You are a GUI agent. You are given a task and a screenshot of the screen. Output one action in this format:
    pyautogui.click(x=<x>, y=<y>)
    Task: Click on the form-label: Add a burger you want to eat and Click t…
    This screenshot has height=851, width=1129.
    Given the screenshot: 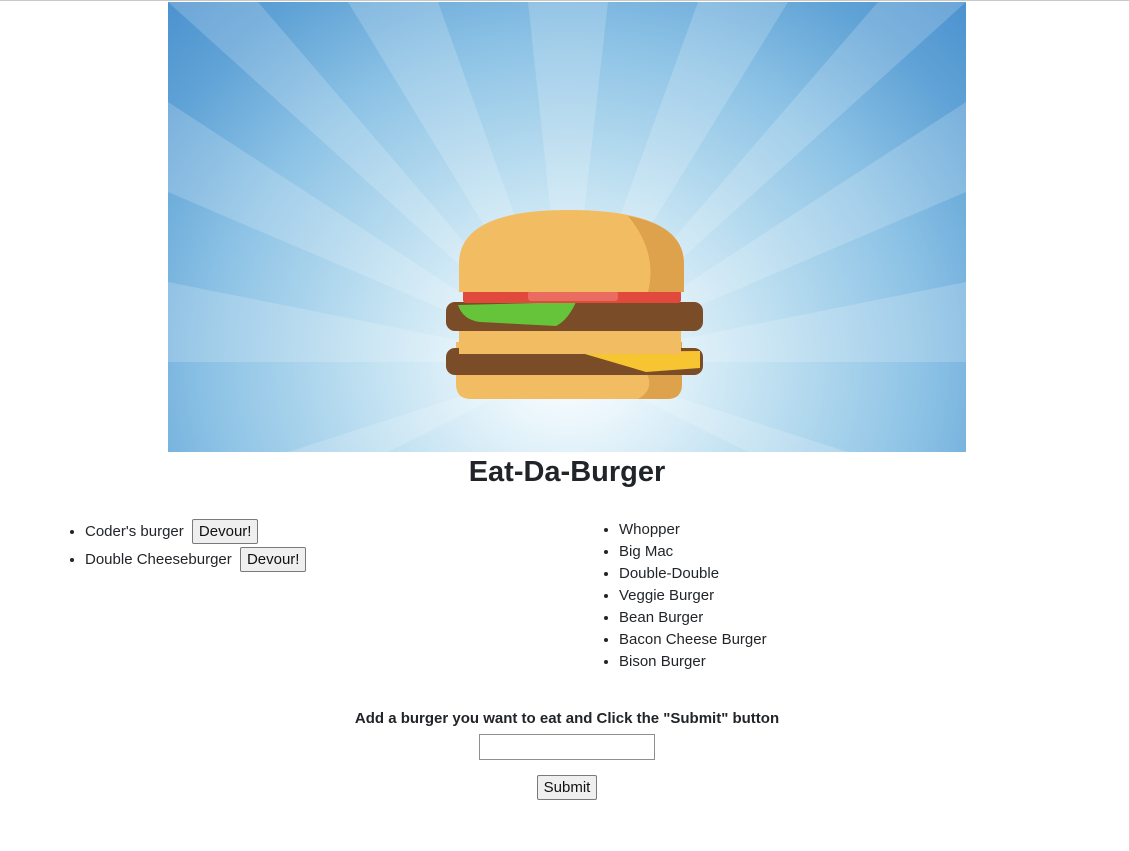 What is the action you would take?
    pyautogui.click(x=567, y=718)
    